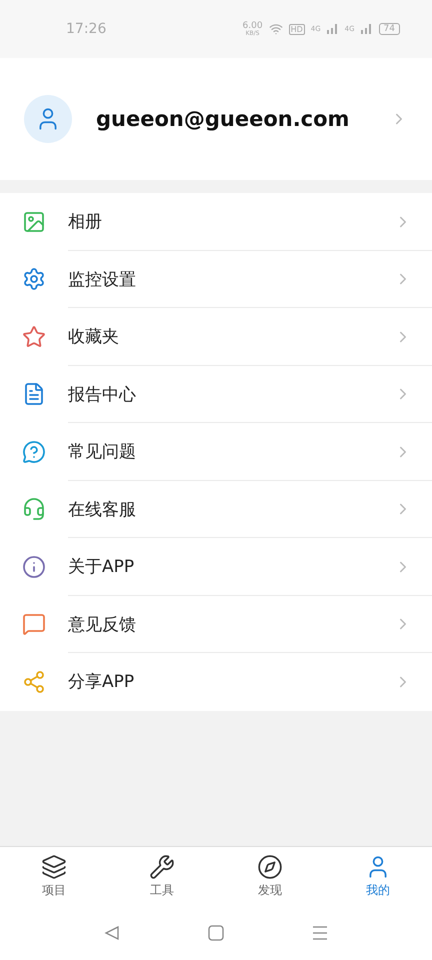  Describe the element at coordinates (48, 119) in the screenshot. I see `avatar-icon` at that location.